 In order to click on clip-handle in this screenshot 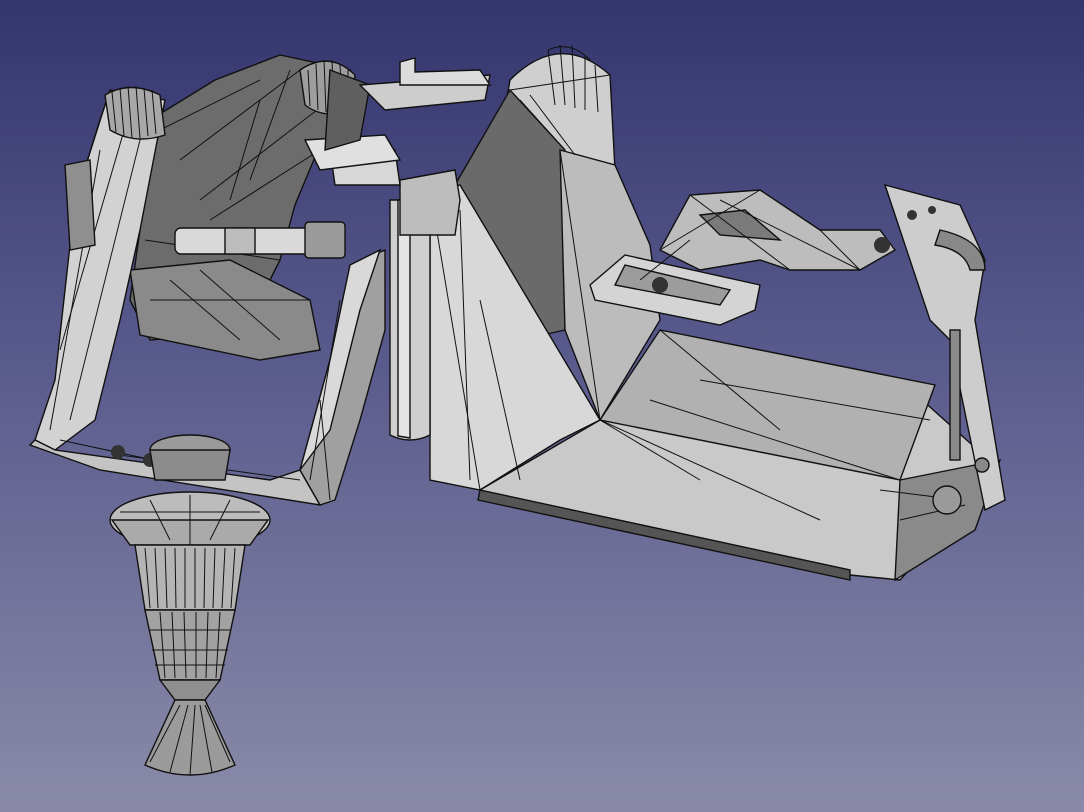, I will do `click(743, 257)`.